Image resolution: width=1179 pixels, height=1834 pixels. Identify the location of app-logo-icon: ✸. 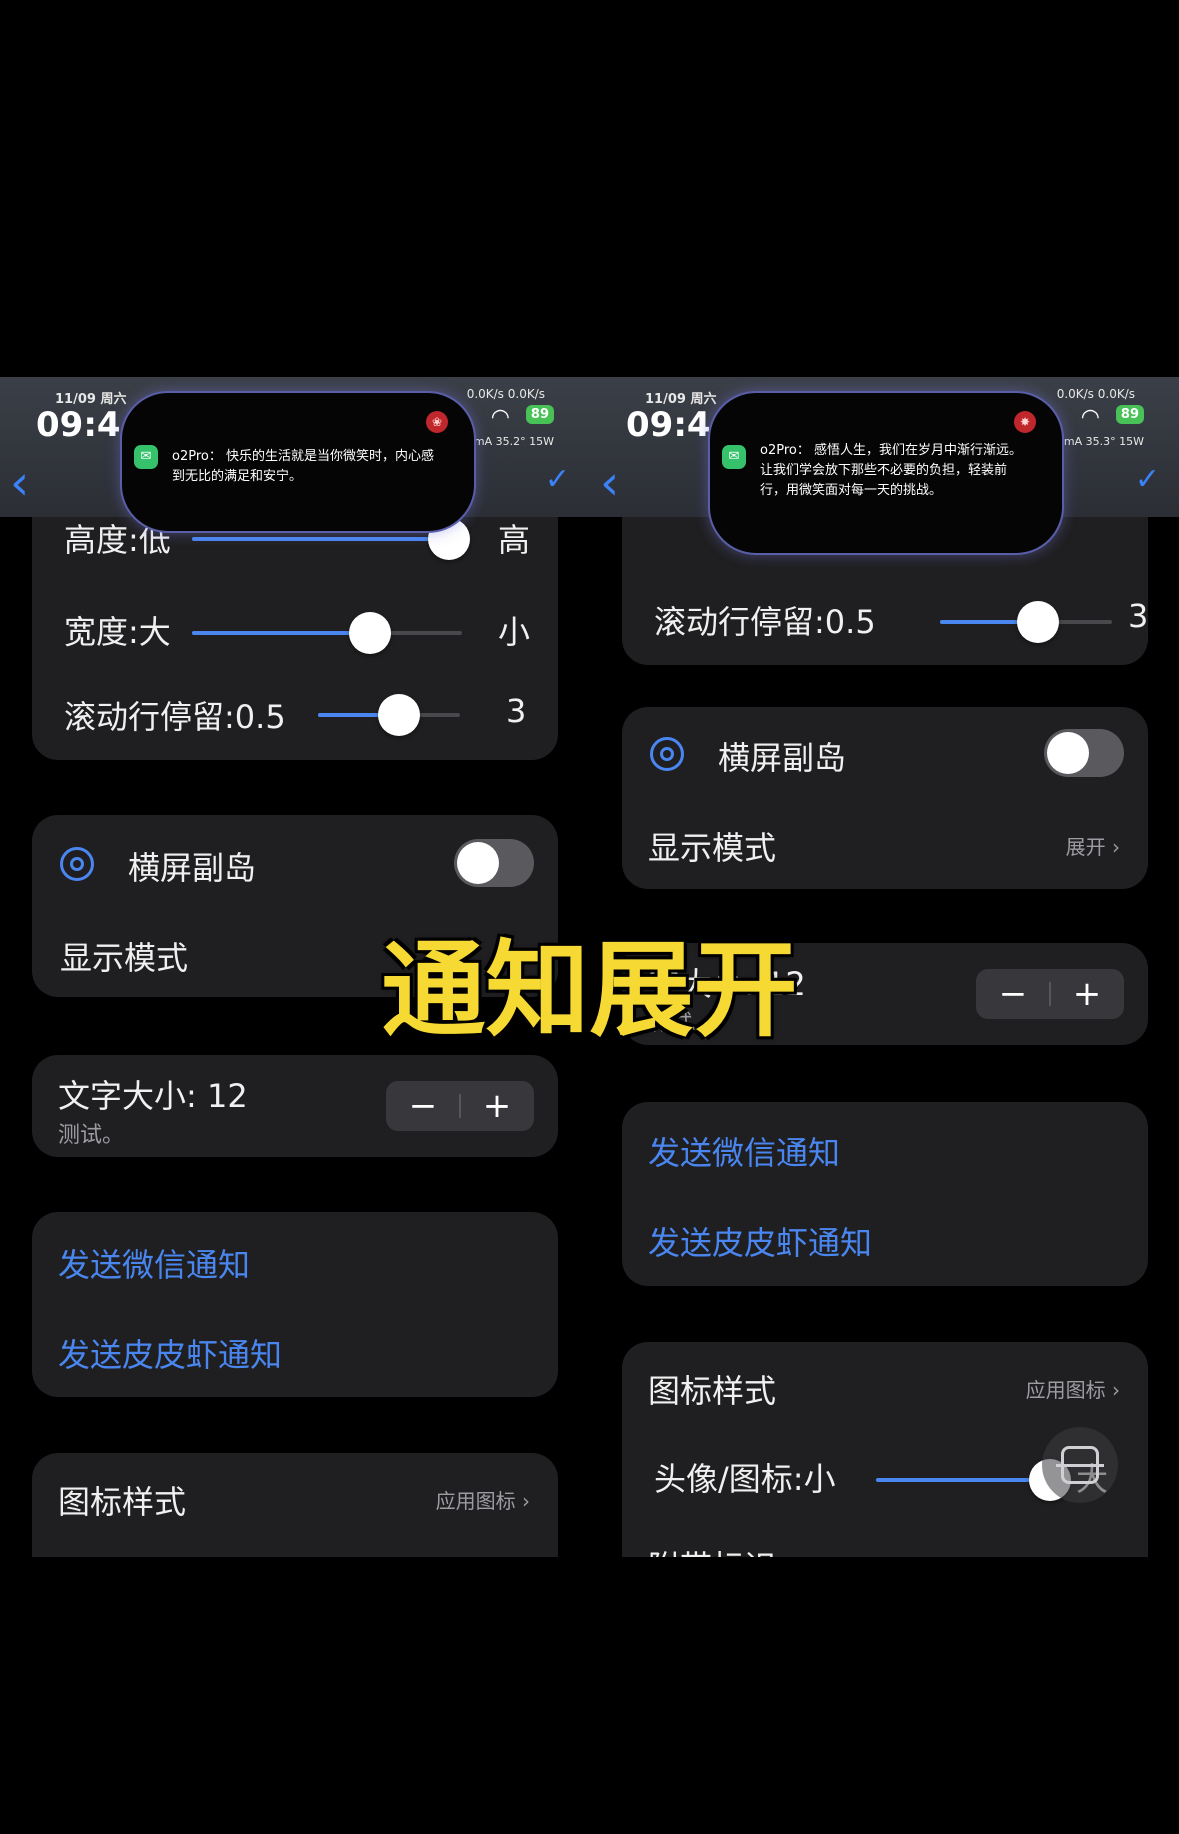
(1025, 422).